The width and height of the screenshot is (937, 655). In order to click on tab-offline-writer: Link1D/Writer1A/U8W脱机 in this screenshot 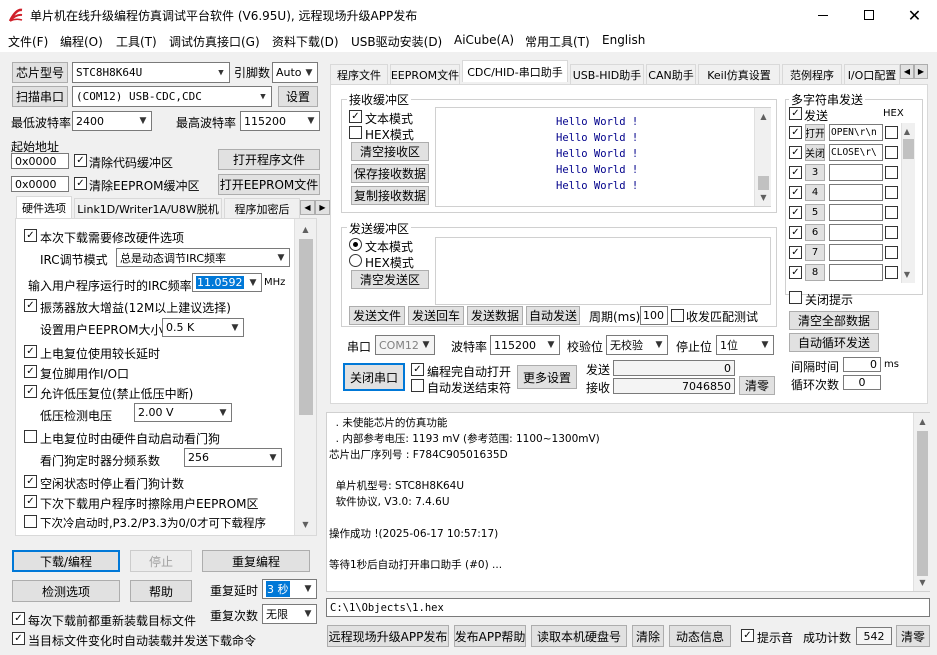, I will do `click(148, 208)`.